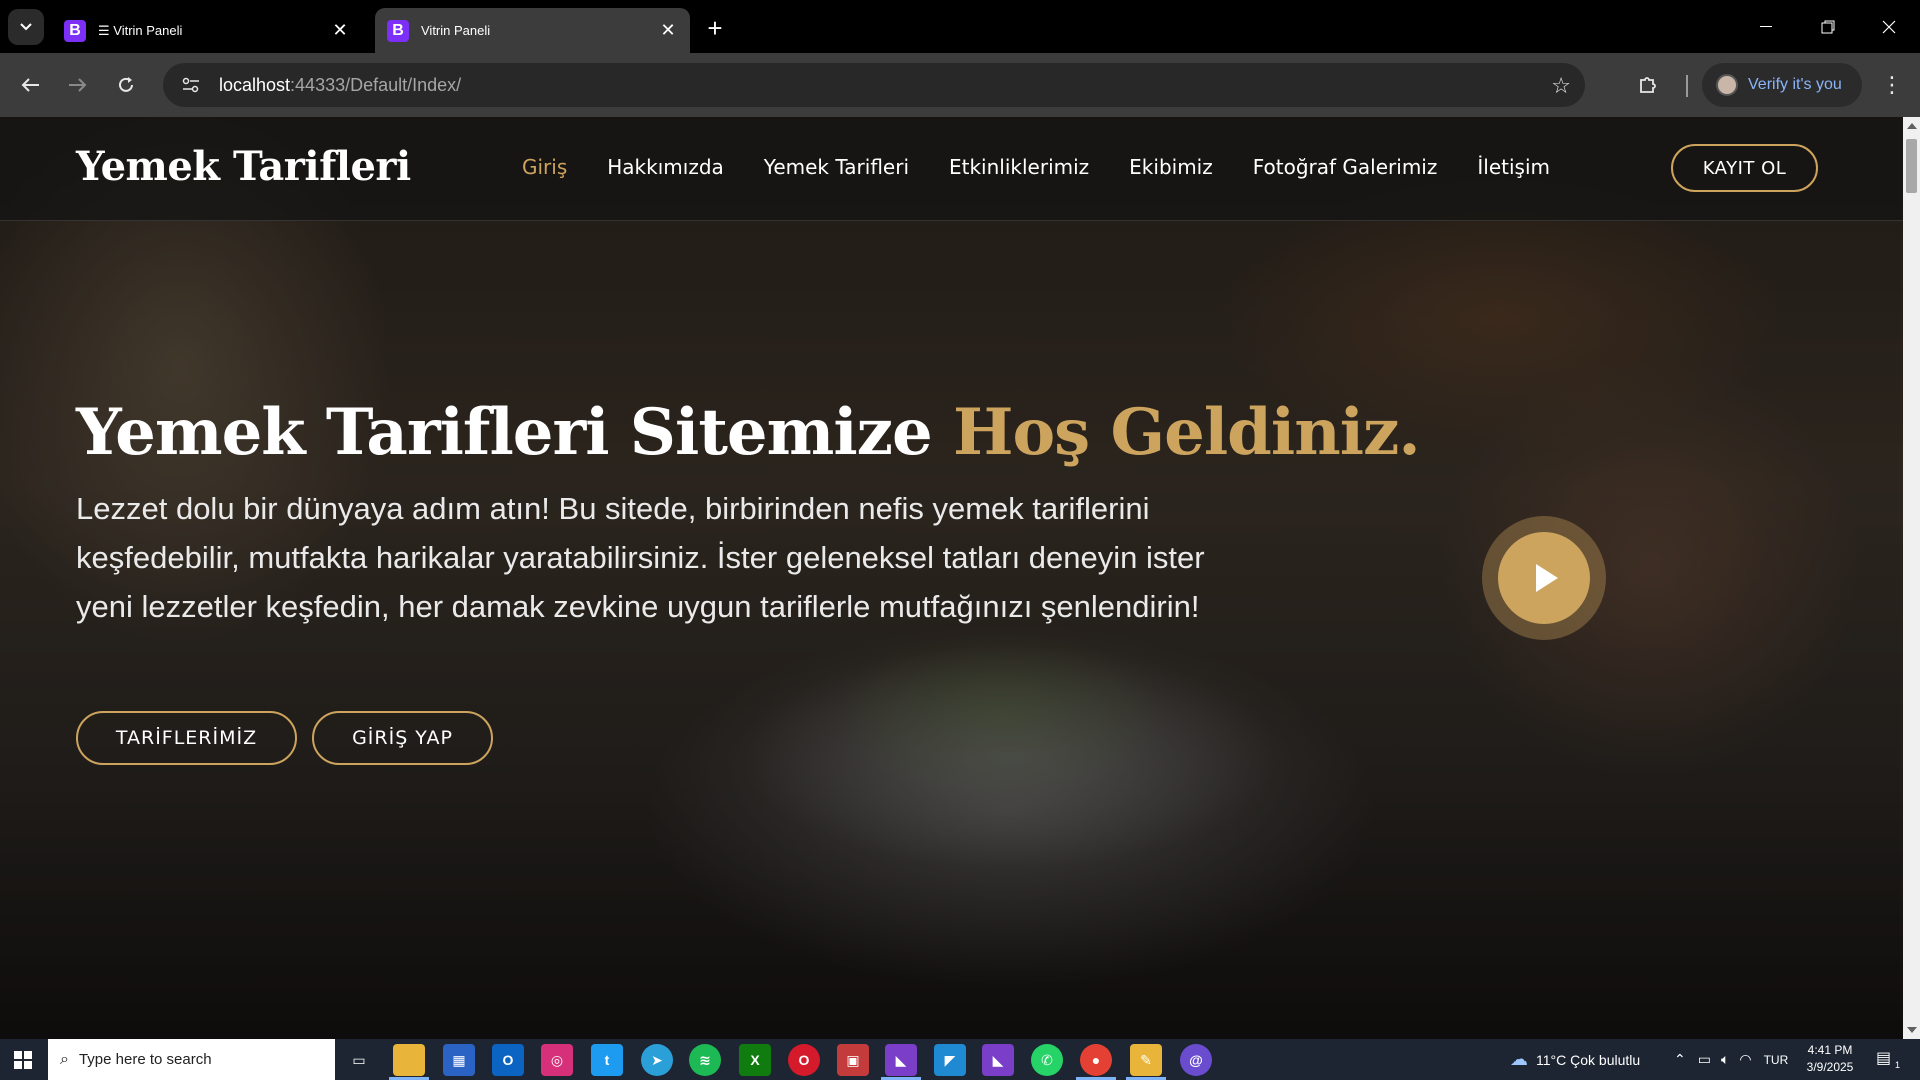 This screenshot has width=1920, height=1080. I want to click on outlook-icon: O, so click(508, 1060).